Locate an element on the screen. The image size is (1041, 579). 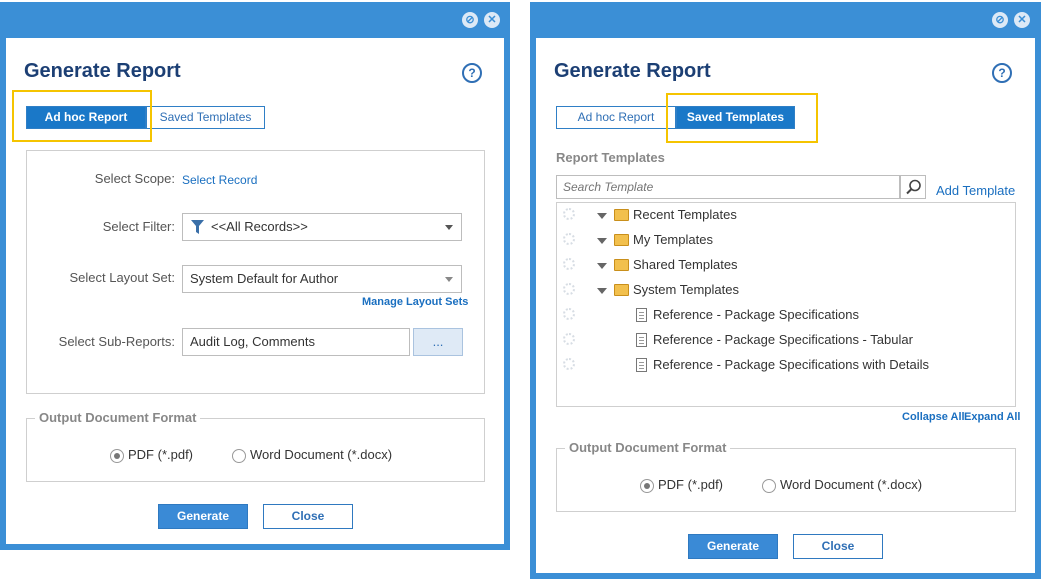
search-button is located at coordinates (913, 187).